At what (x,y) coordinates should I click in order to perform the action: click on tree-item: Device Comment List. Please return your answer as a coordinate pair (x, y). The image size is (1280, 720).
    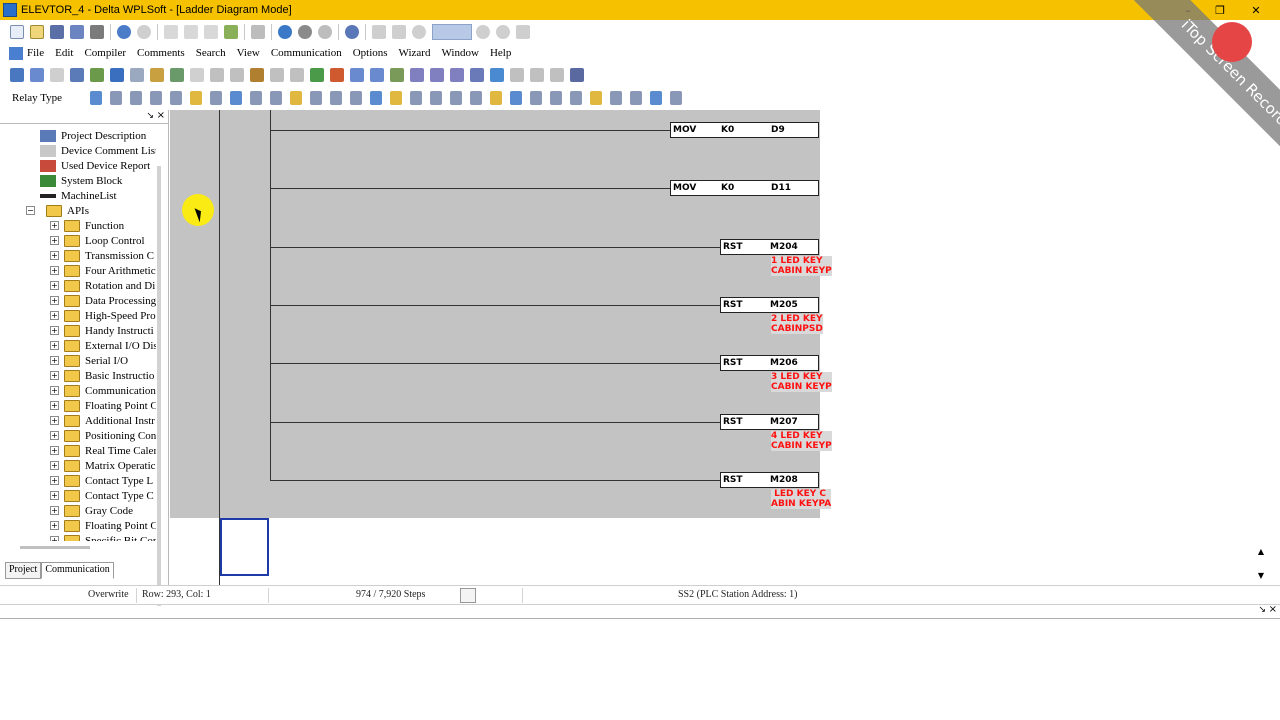
    Looking at the image, I should click on (98, 150).